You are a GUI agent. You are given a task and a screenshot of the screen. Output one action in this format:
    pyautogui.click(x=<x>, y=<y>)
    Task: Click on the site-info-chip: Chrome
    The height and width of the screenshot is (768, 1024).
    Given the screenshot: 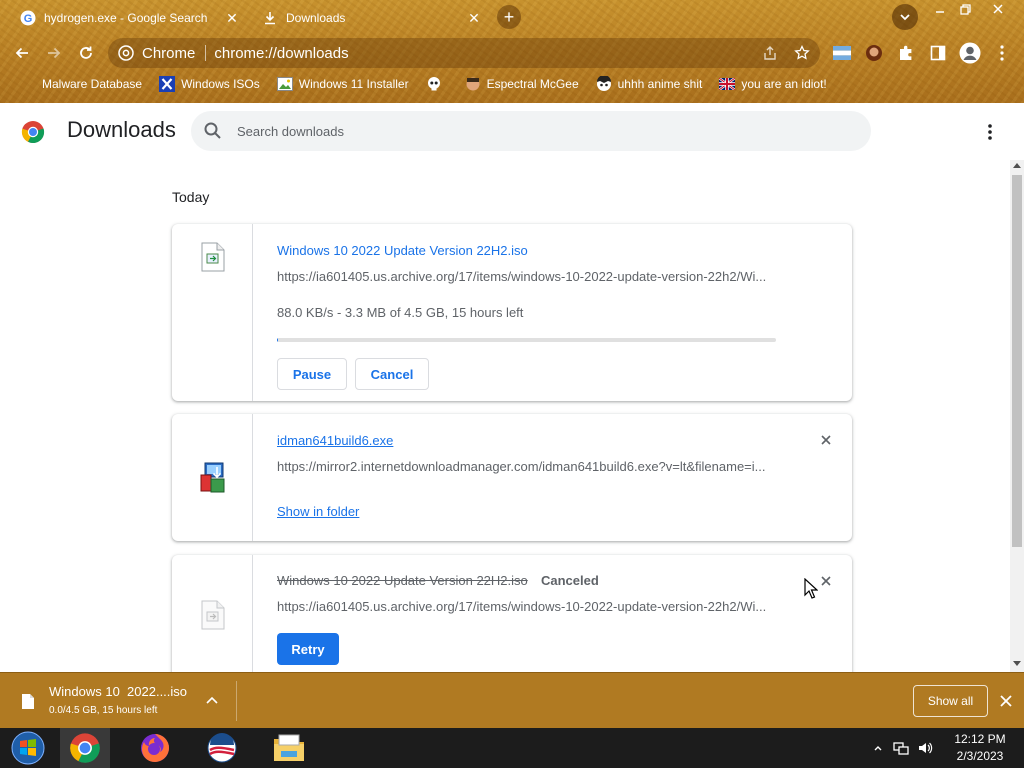 What is the action you would take?
    pyautogui.click(x=156, y=53)
    